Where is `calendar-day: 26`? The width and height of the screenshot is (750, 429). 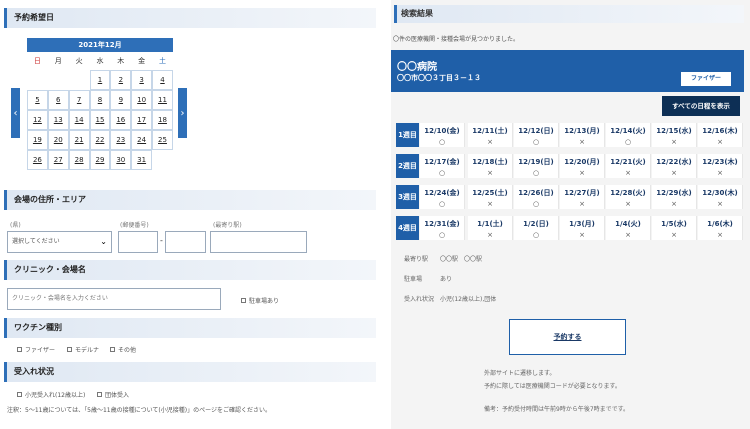 calendar-day: 26 is located at coordinates (37, 160).